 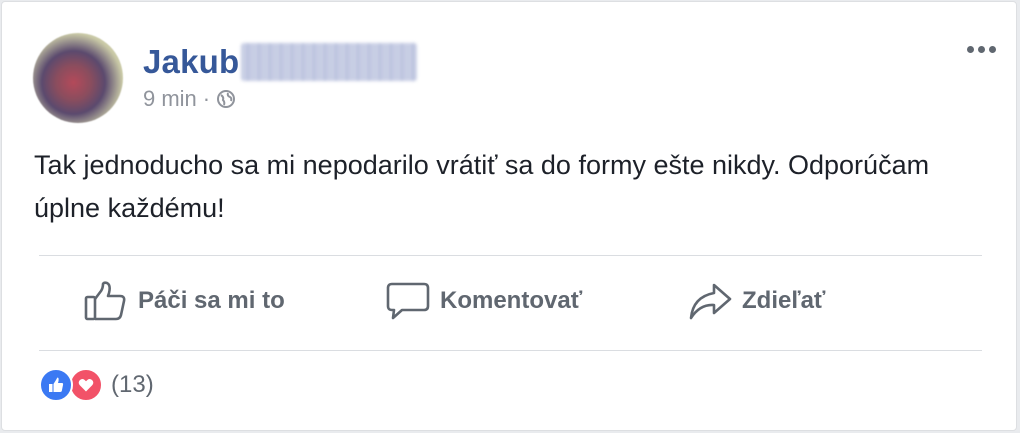 What do you see at coordinates (86, 385) in the screenshot?
I see `love-reaction-icon` at bounding box center [86, 385].